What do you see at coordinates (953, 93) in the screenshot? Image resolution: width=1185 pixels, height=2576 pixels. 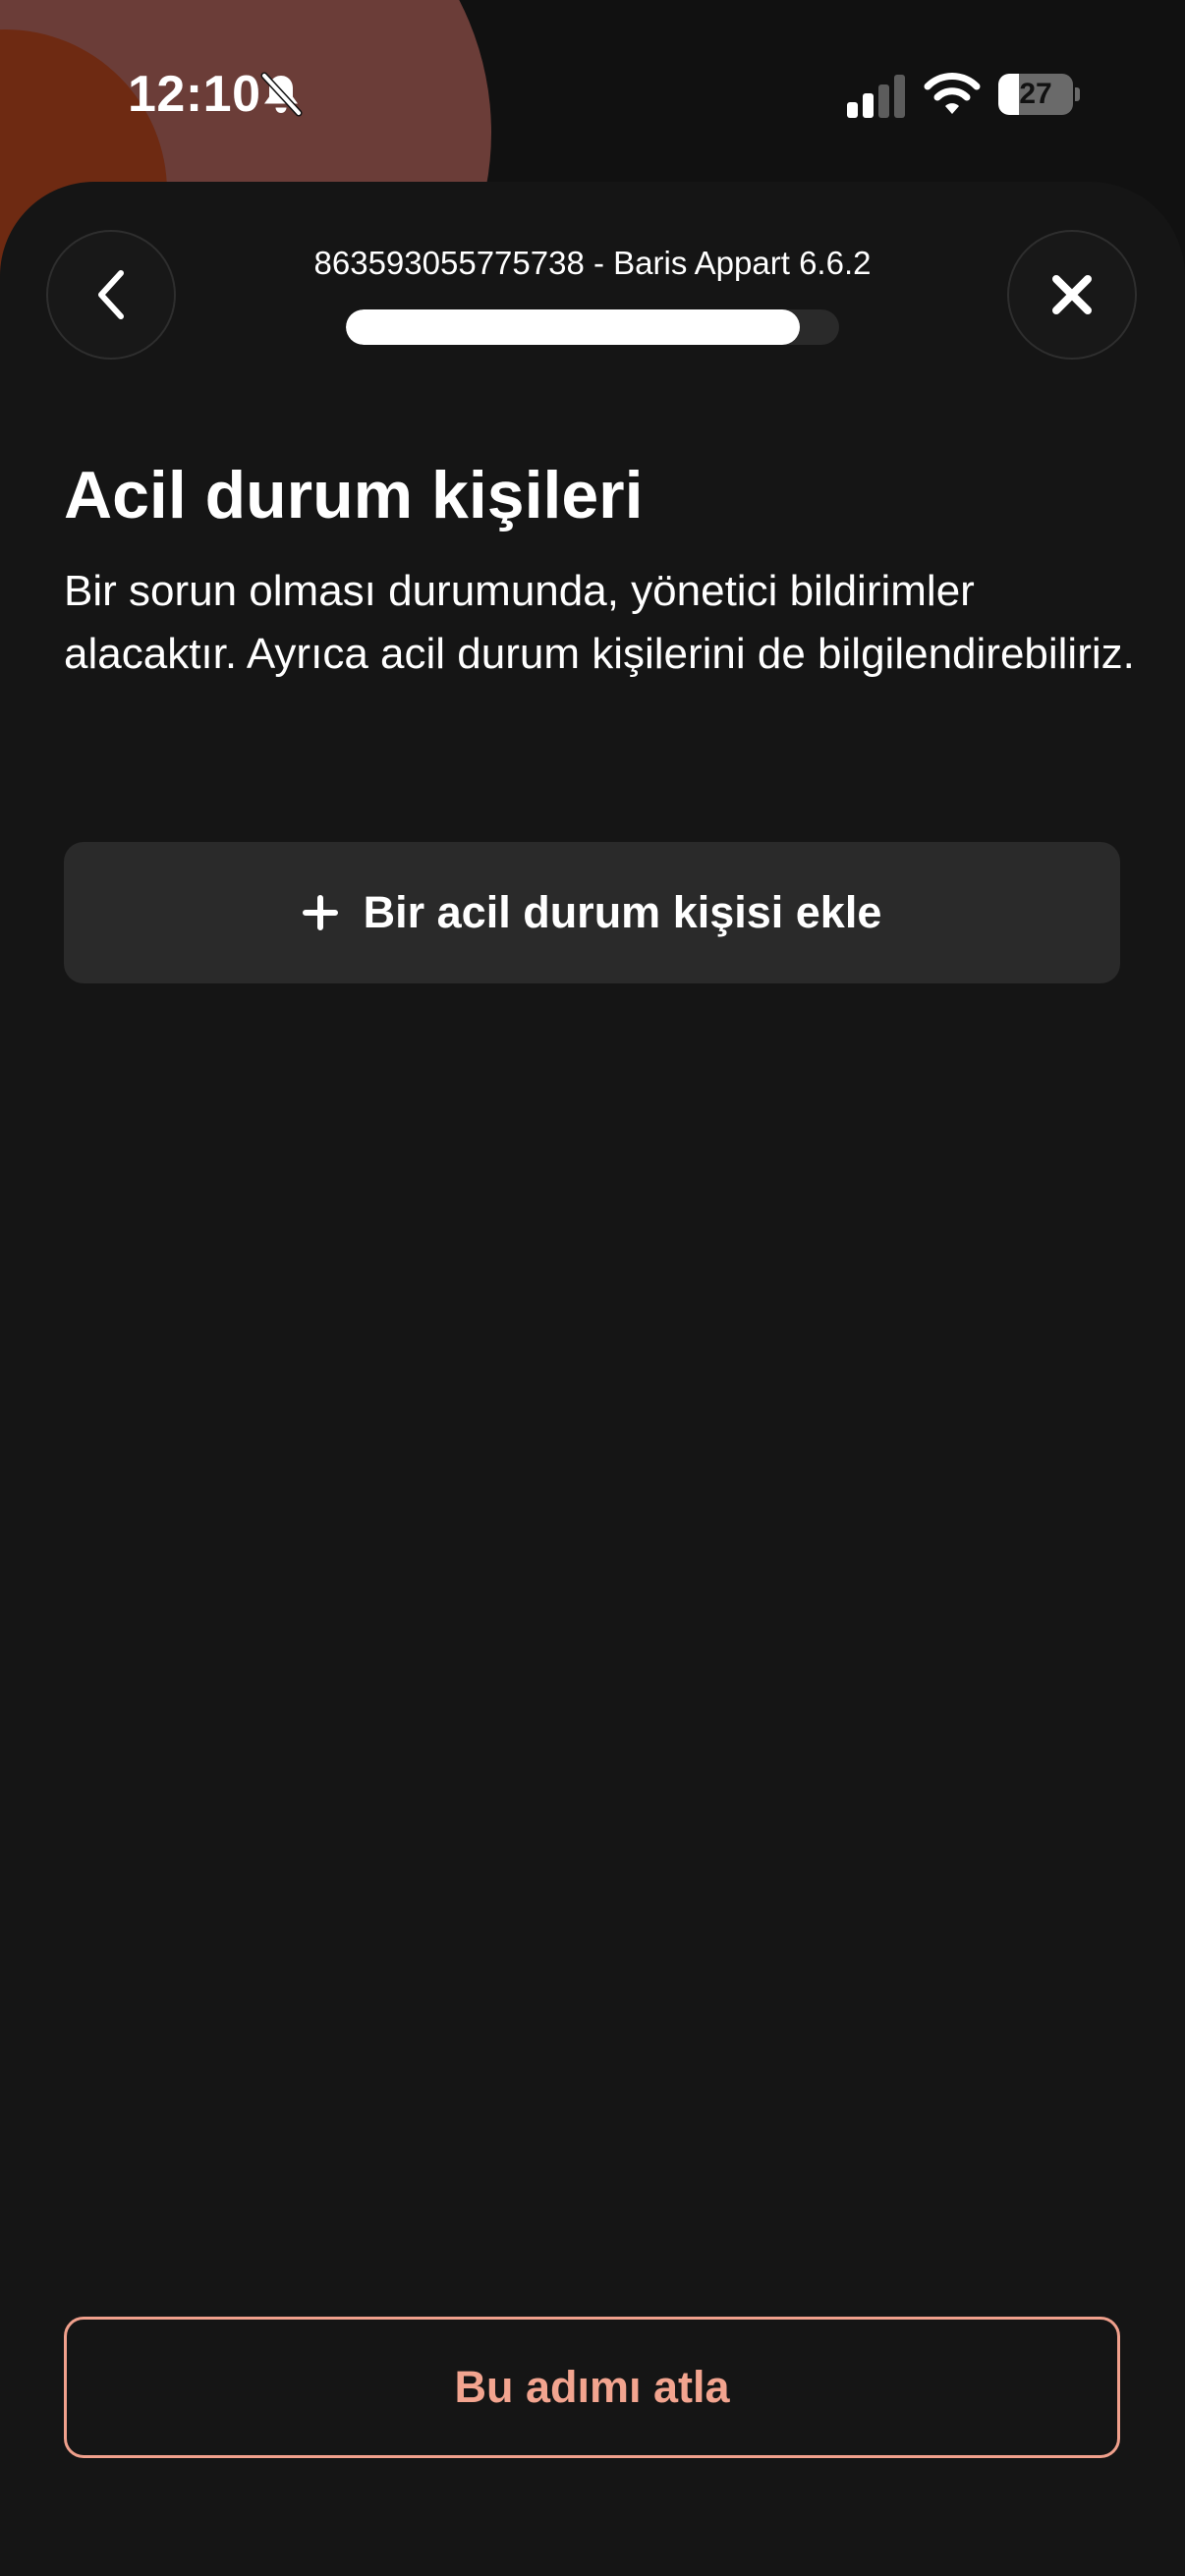 I see `wifi-icon` at bounding box center [953, 93].